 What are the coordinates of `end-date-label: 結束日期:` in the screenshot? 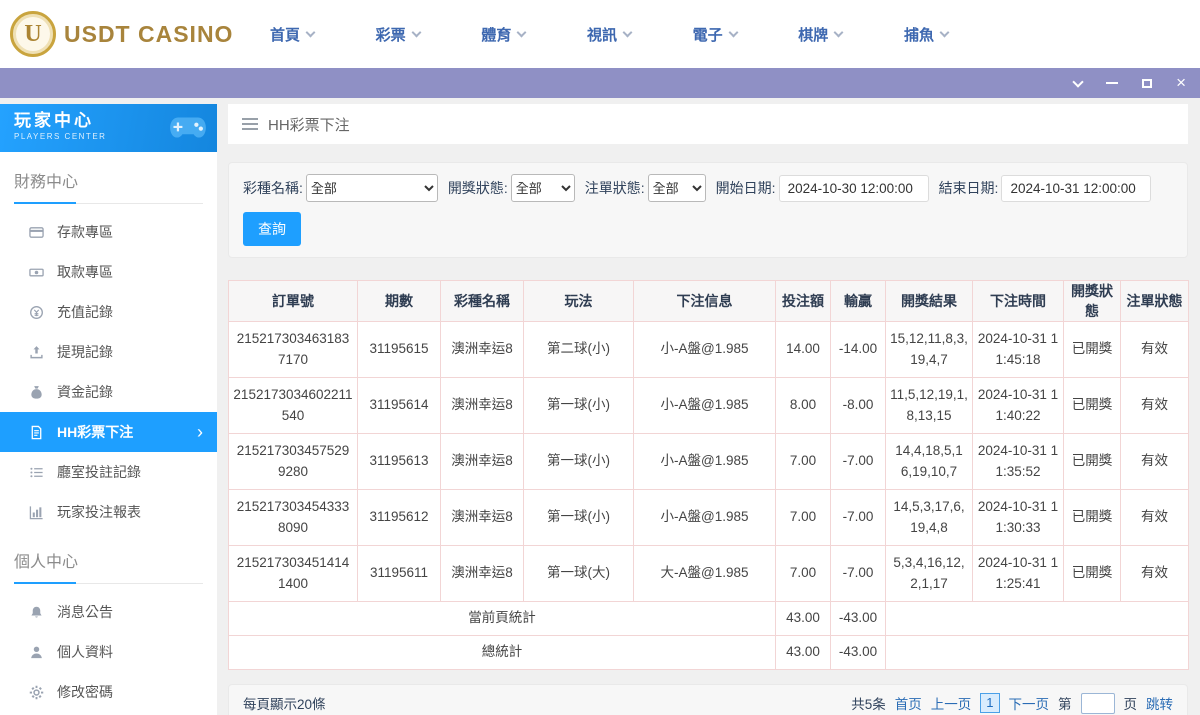 It's located at (968, 188).